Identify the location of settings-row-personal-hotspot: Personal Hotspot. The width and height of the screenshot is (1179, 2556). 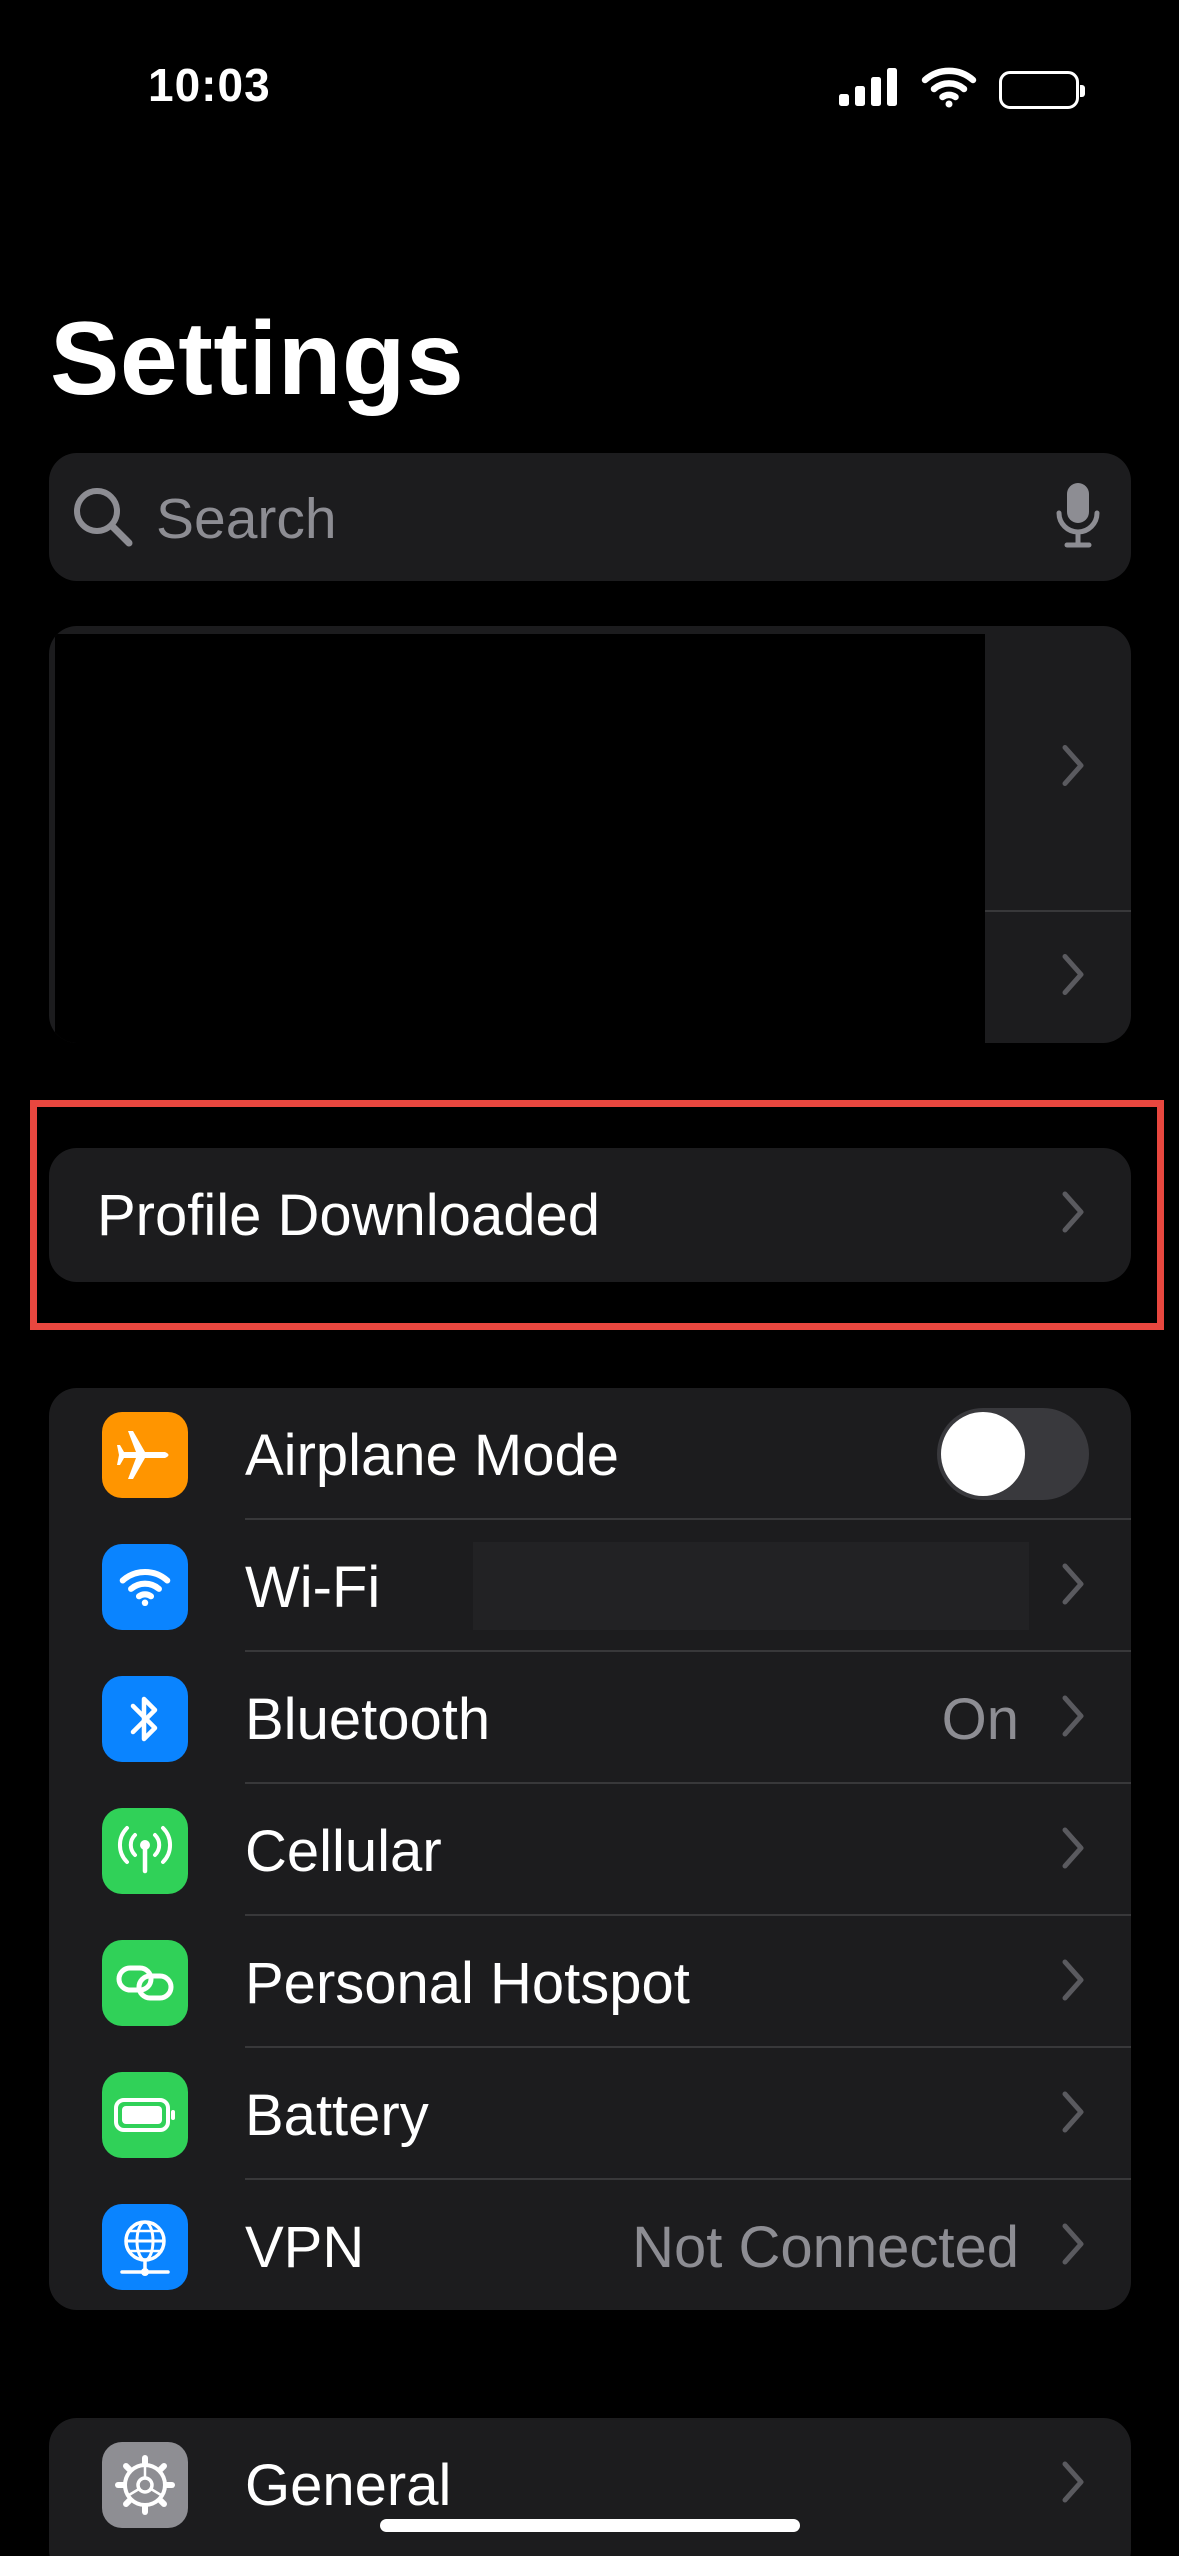
(590, 1982).